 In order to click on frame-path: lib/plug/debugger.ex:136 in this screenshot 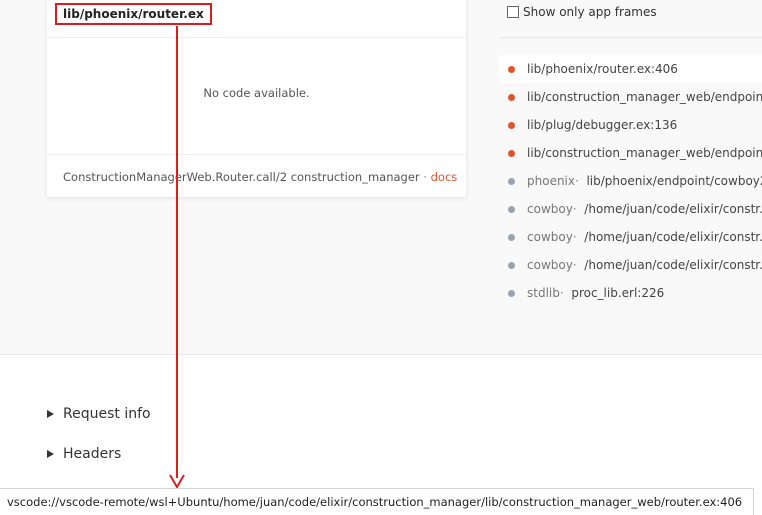, I will do `click(602, 125)`.